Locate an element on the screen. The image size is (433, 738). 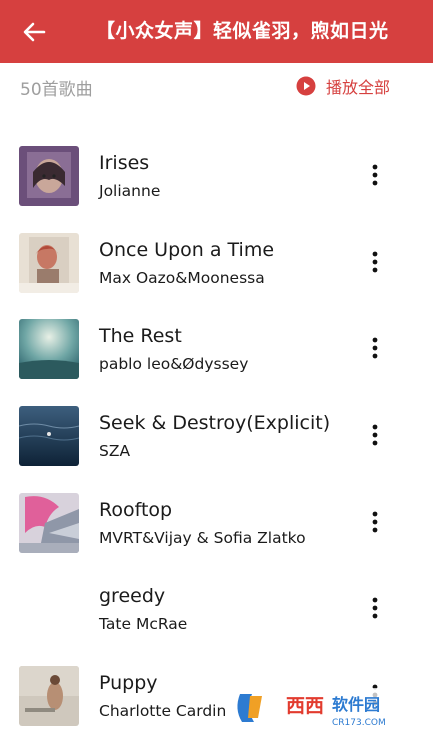
song-artist: Charlotte Cardin is located at coordinates (163, 711).